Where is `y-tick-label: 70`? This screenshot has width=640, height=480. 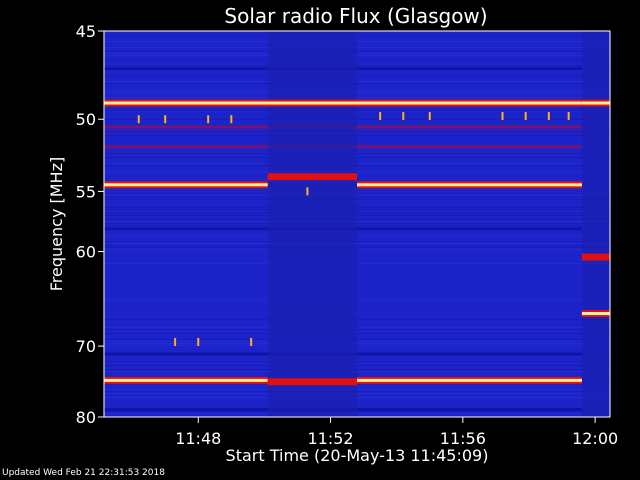
y-tick-label: 70 is located at coordinates (86, 346).